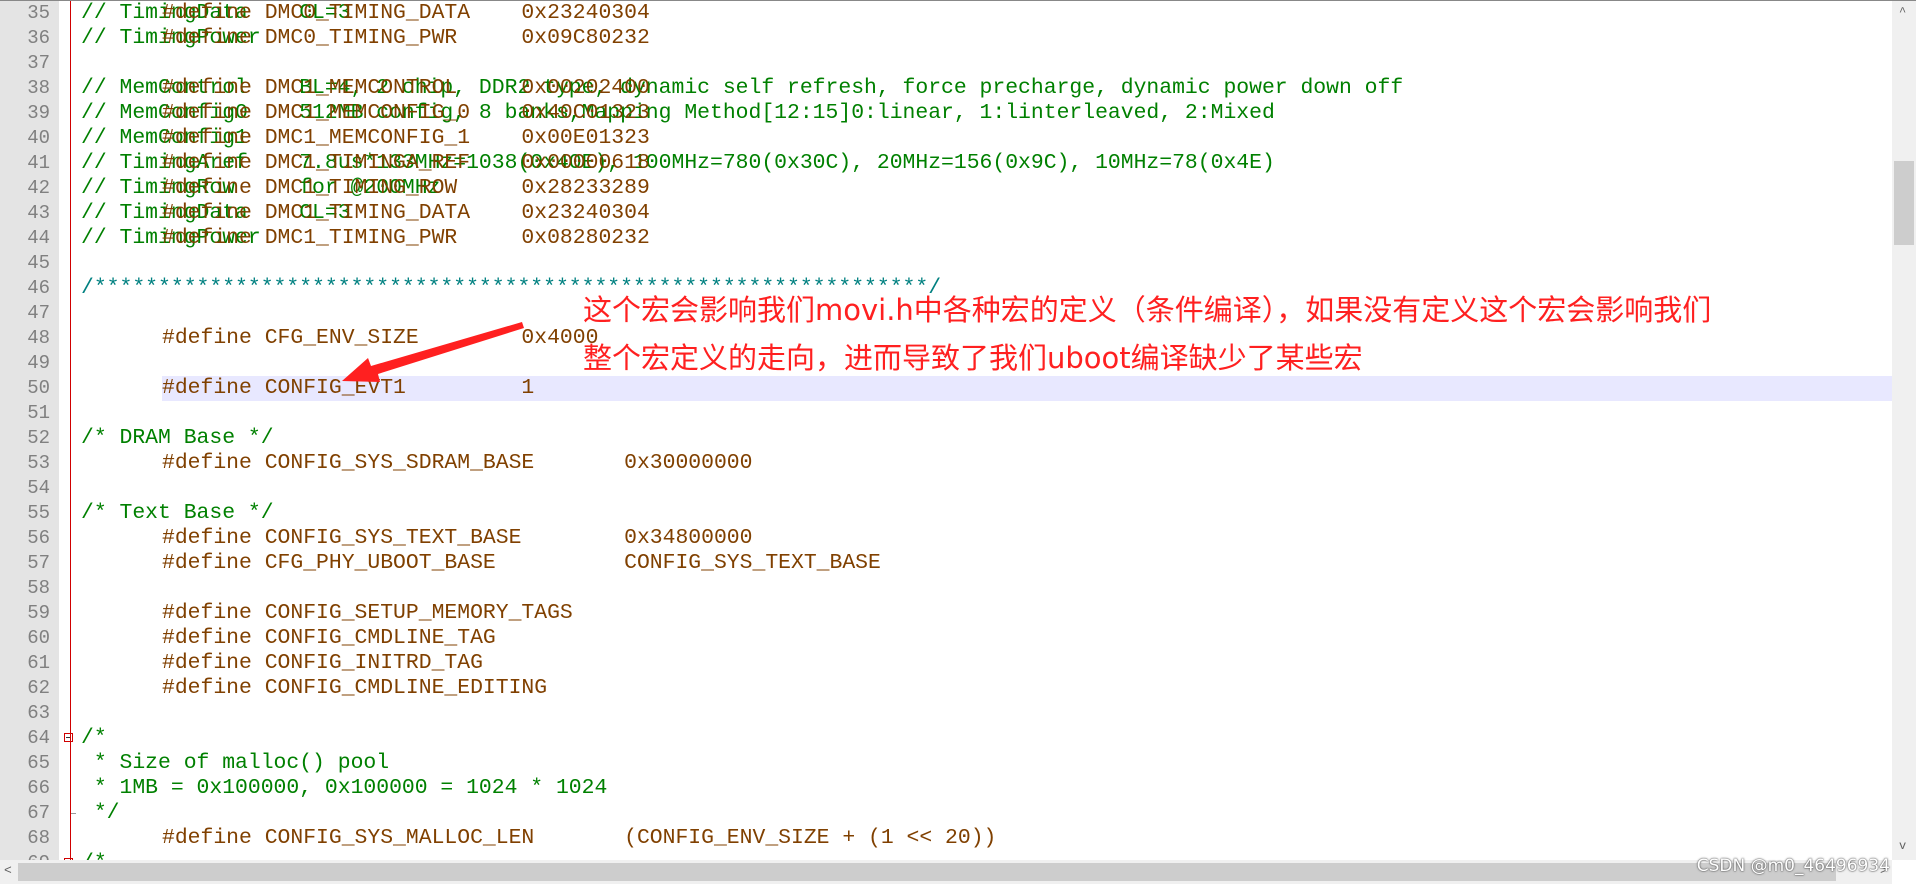 Image resolution: width=1916 pixels, height=884 pixels. I want to click on annotation-arrow, so click(433, 352).